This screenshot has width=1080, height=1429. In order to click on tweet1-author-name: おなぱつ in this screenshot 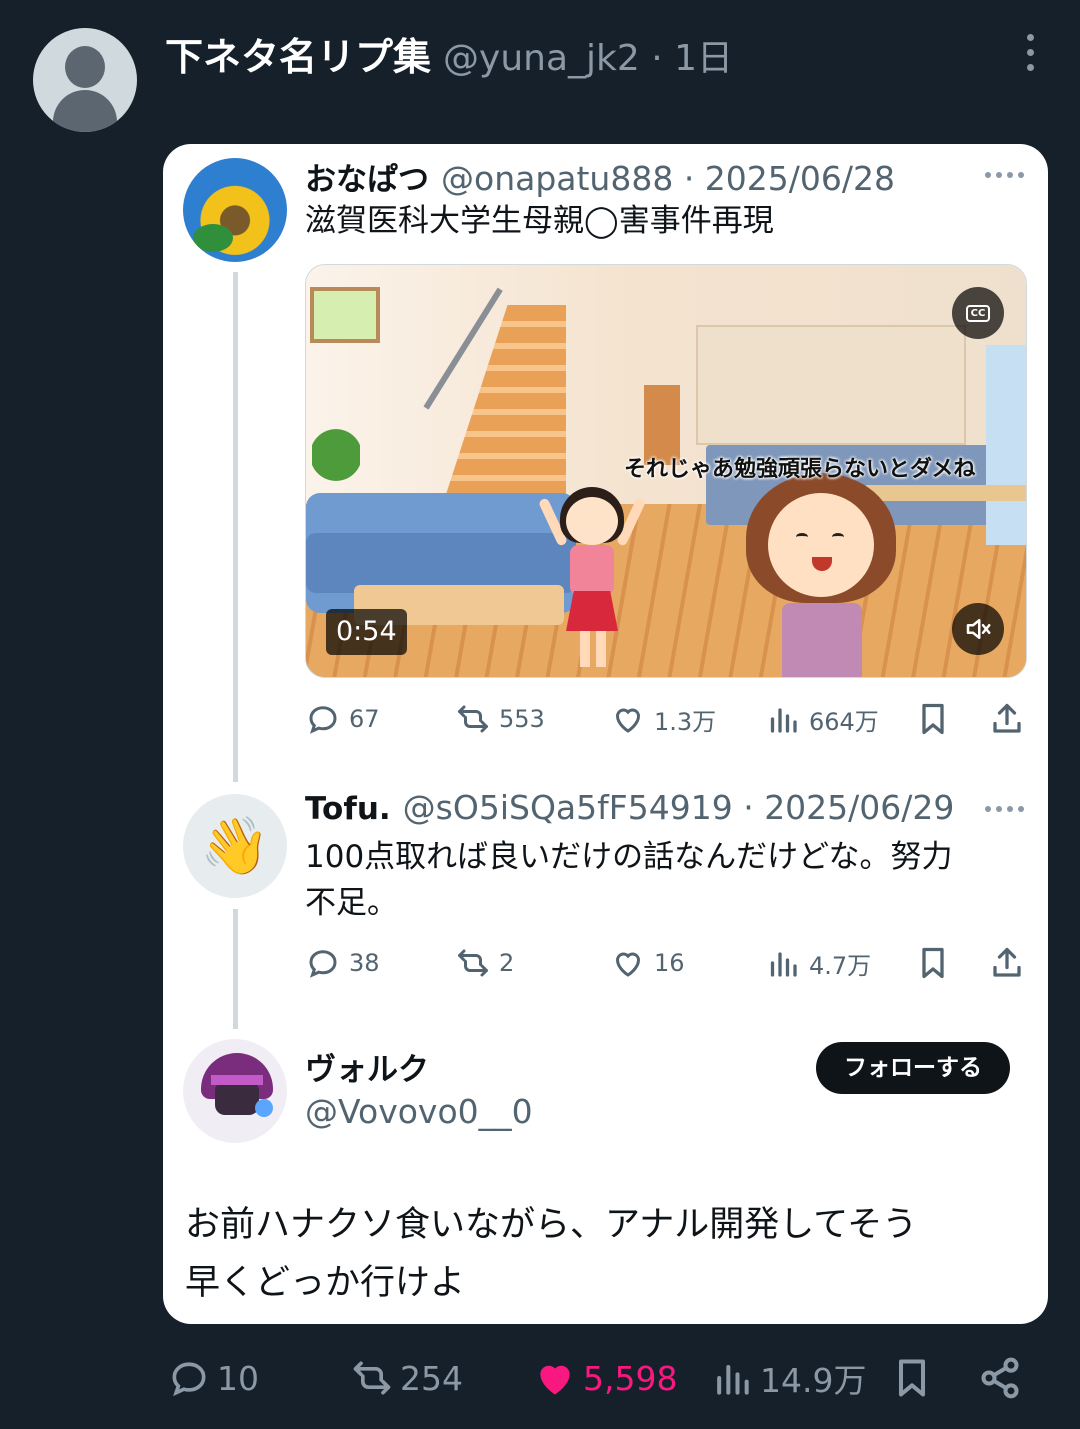, I will do `click(367, 176)`.